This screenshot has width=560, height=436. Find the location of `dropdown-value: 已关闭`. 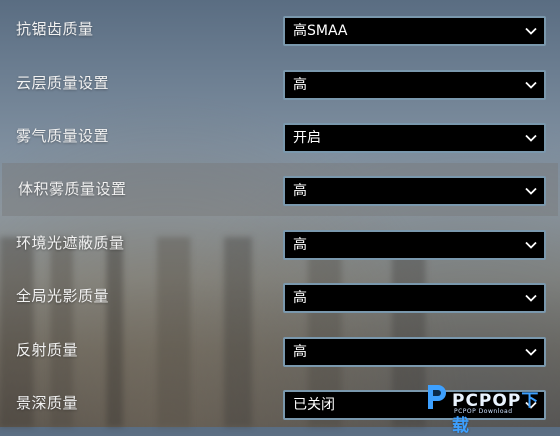

dropdown-value: 已关闭 is located at coordinates (314, 405).